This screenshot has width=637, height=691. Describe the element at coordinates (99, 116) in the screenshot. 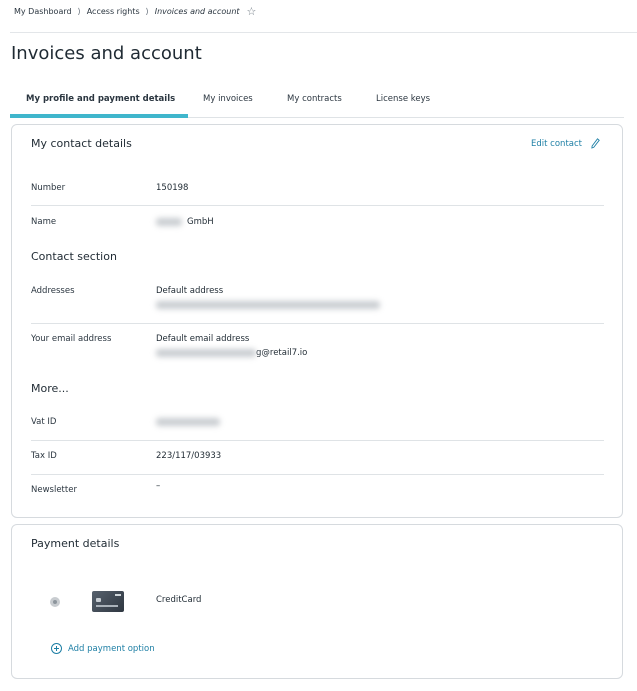

I see `active-tab-indicator` at that location.